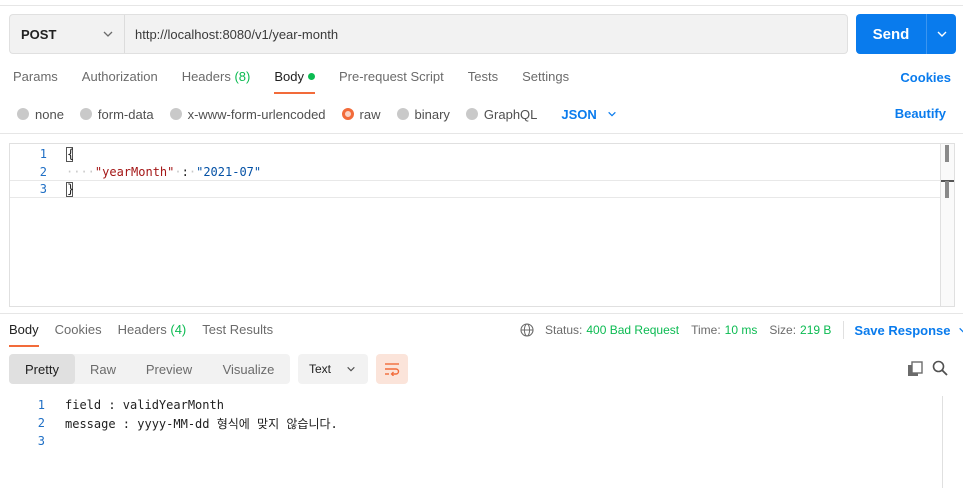 The height and width of the screenshot is (488, 963). Describe the element at coordinates (39, 34) in the screenshot. I see `method-label: POST` at that location.